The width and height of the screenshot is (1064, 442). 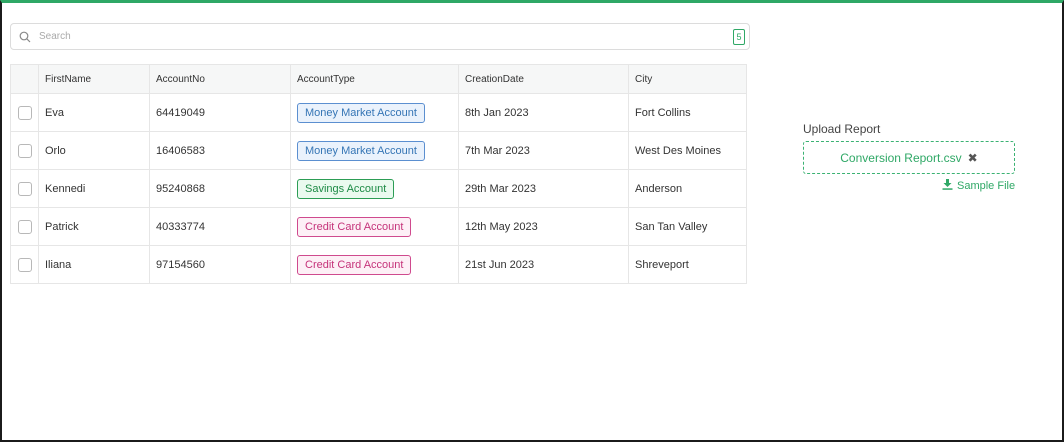 What do you see at coordinates (220, 150) in the screenshot?
I see `accountno-cell: 16406583` at bounding box center [220, 150].